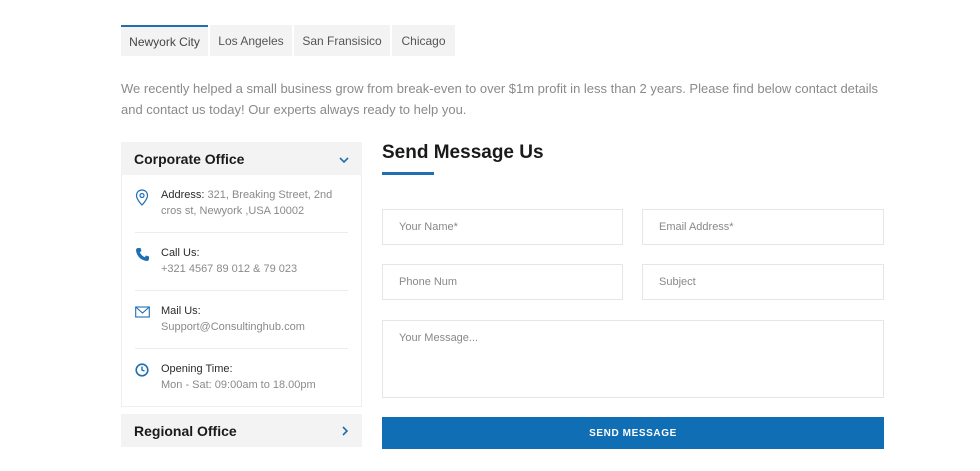 This screenshot has width=980, height=471. Describe the element at coordinates (148, 319) in the screenshot. I see `envelope-icon` at that location.